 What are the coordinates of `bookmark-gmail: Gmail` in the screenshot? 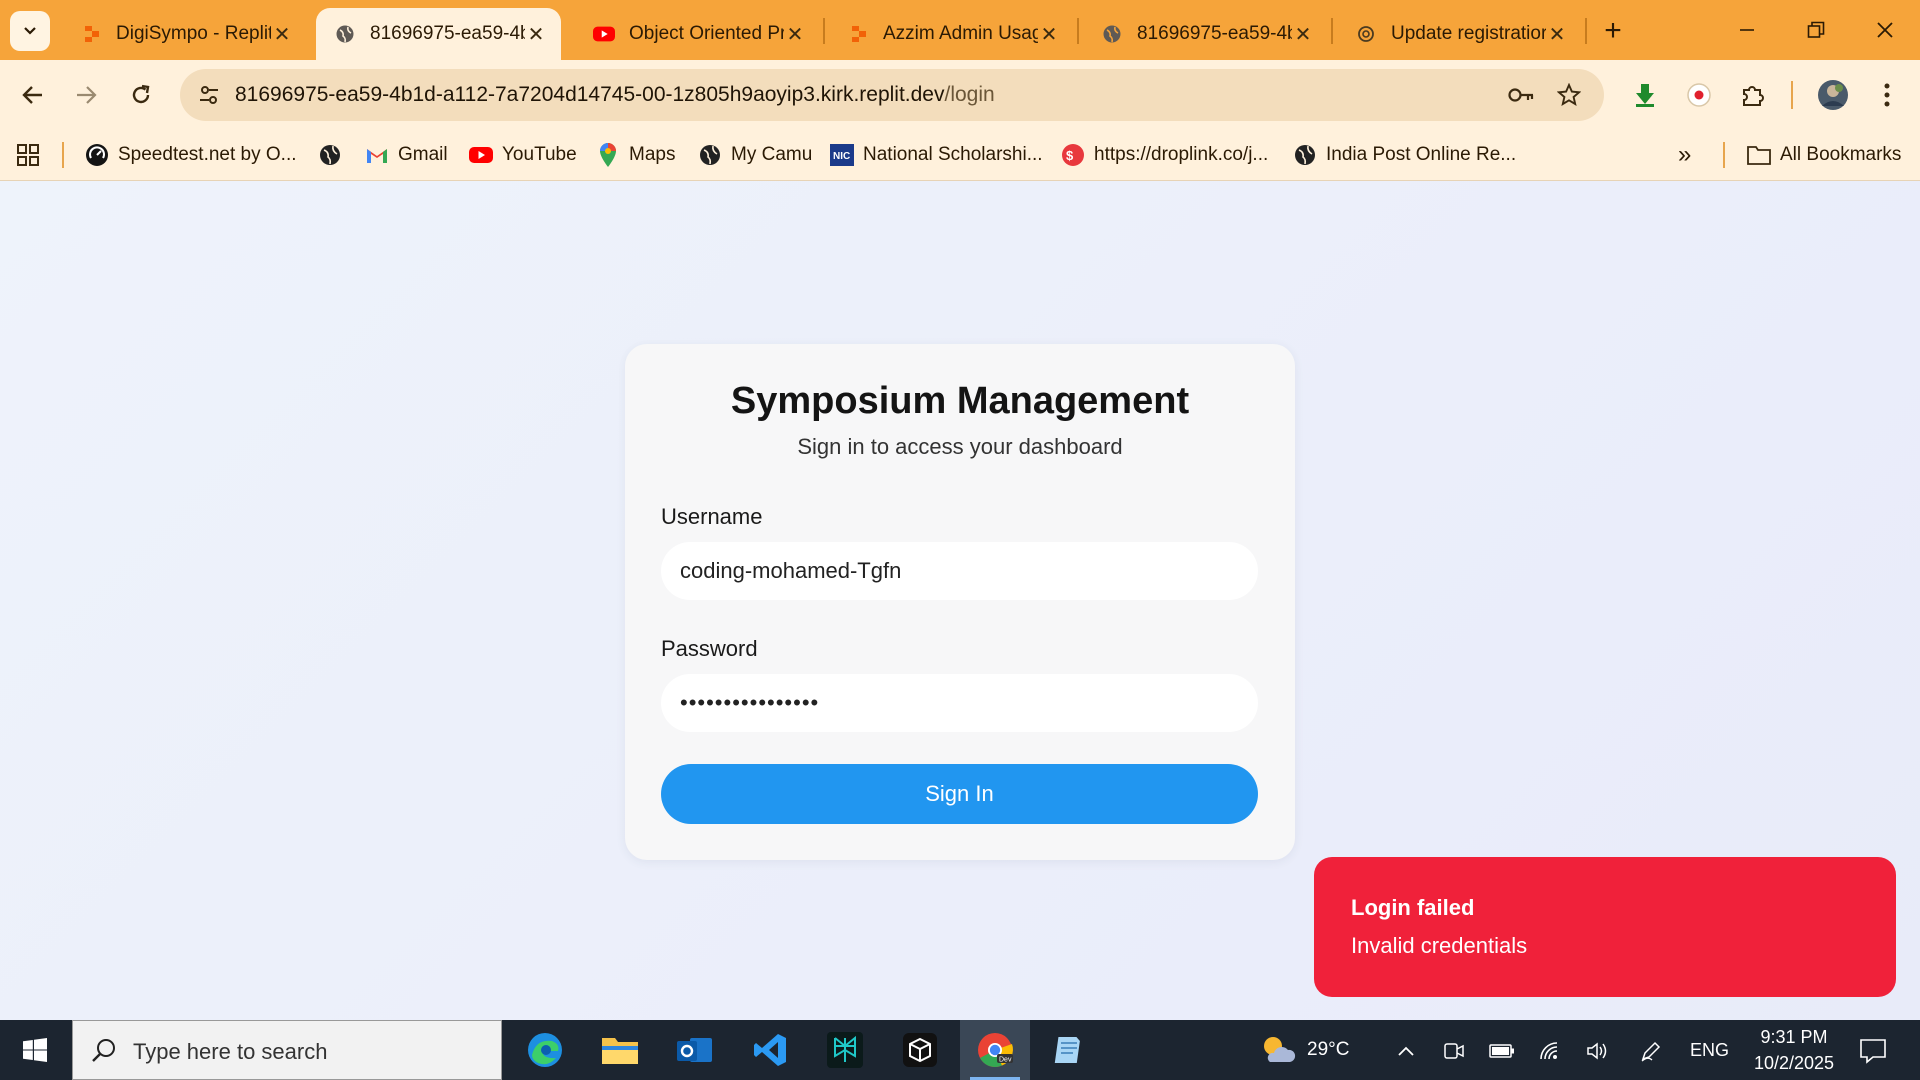 It's located at (406, 155).